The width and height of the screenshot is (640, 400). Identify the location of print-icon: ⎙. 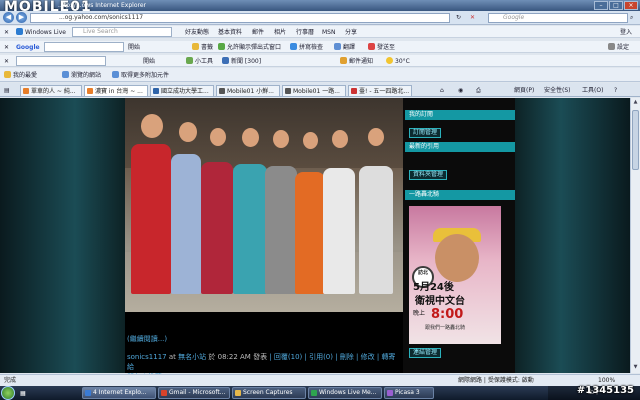
(478, 90).